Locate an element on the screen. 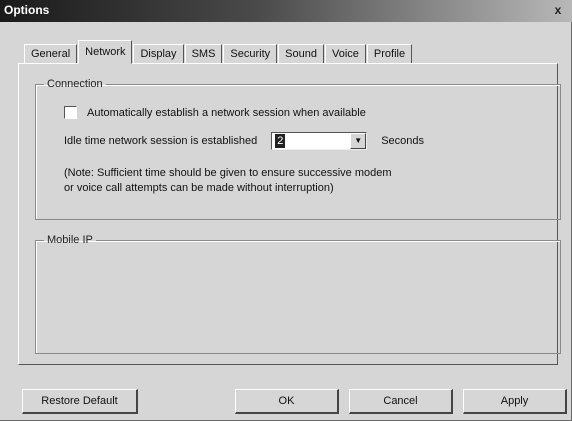 The height and width of the screenshot is (421, 572). auto-connect-checkbox is located at coordinates (70, 112).